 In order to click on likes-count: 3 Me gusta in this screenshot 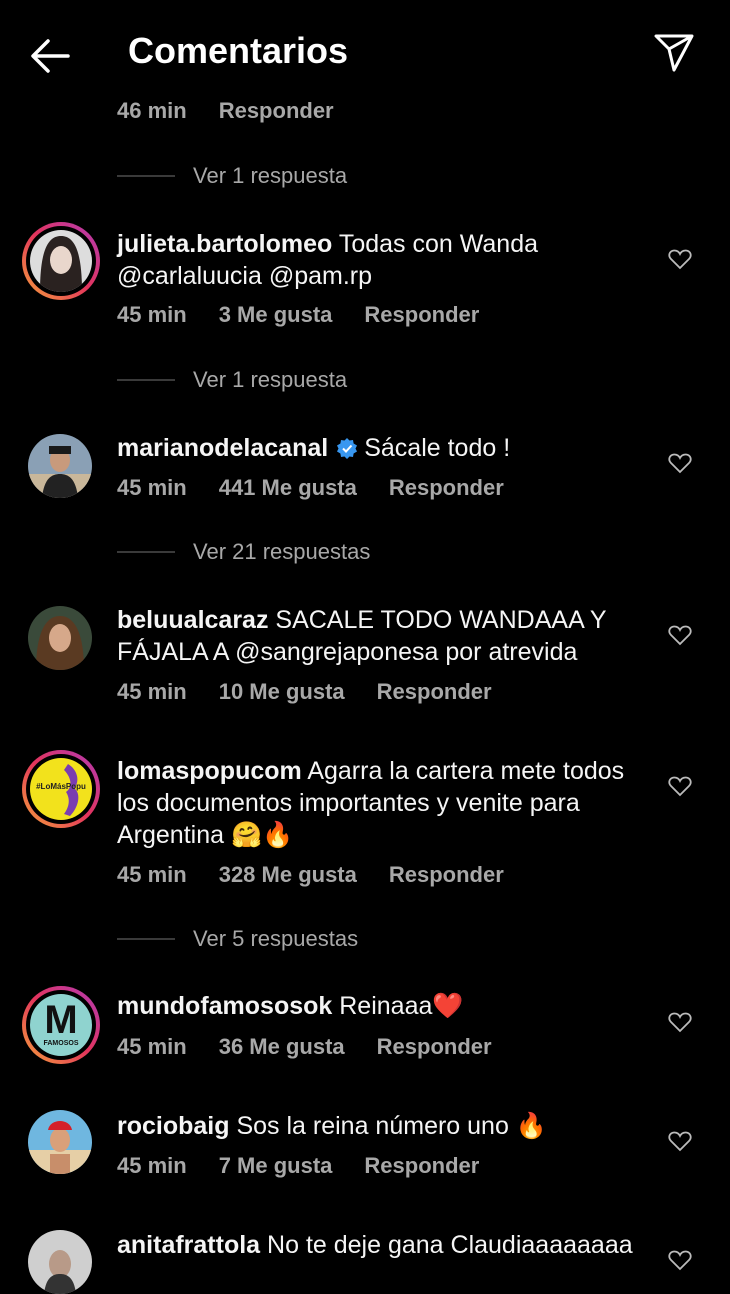, I will do `click(276, 314)`.